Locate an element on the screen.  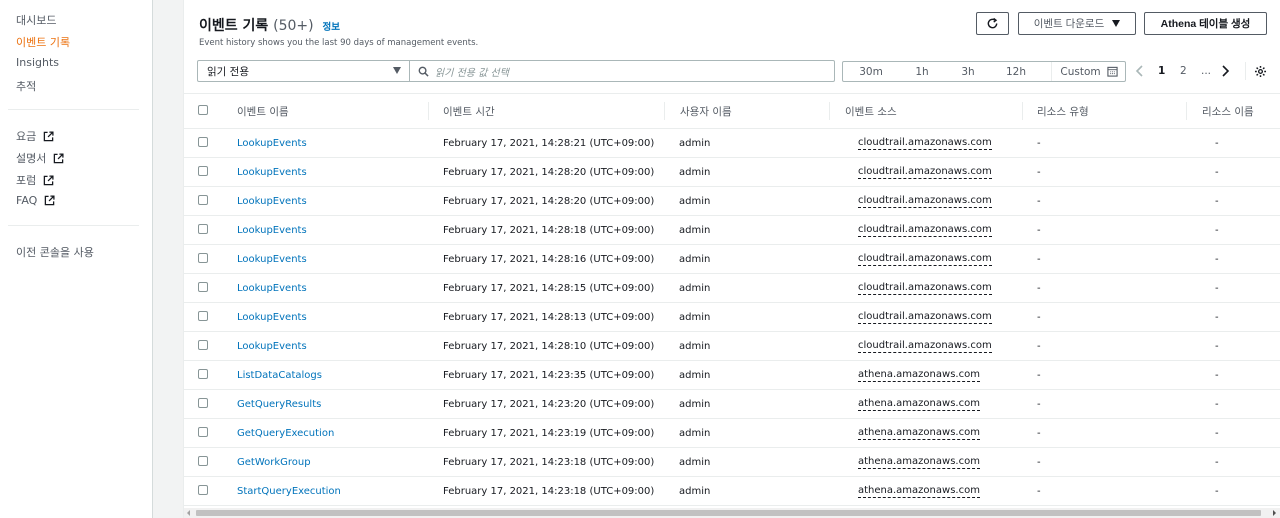
resource-name: - is located at coordinates (1217, 433).